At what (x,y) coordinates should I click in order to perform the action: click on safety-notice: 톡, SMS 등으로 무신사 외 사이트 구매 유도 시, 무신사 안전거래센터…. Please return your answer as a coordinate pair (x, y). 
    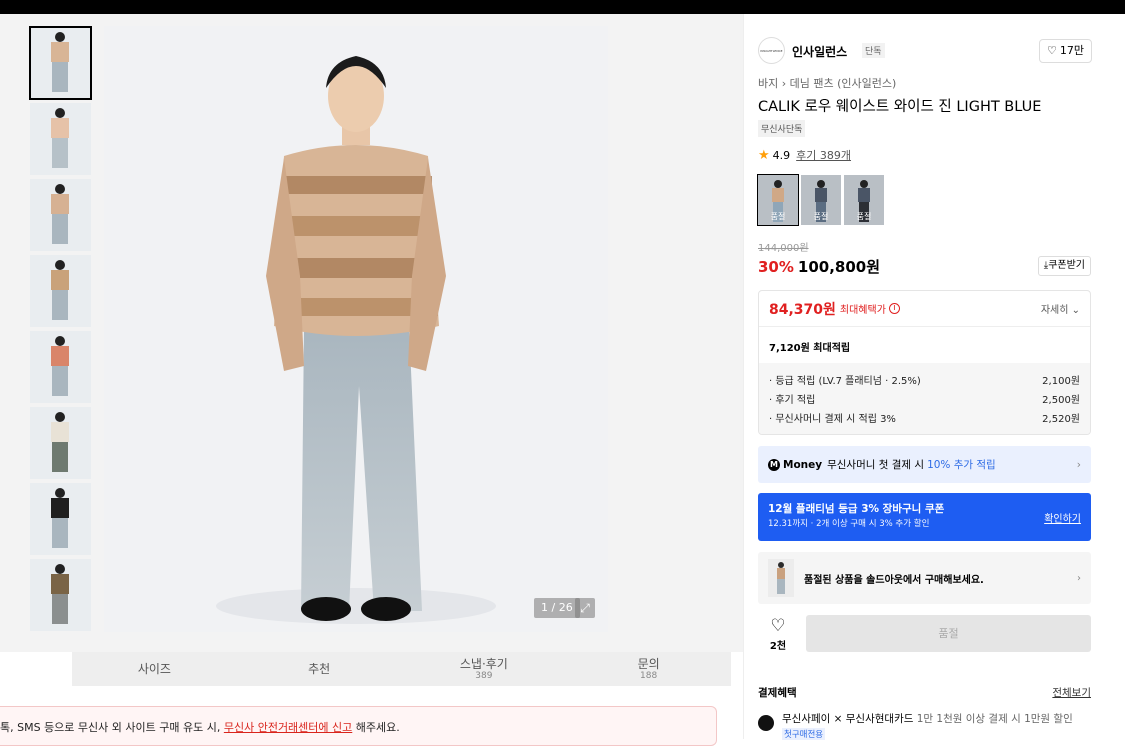
    Looking at the image, I should click on (358, 726).